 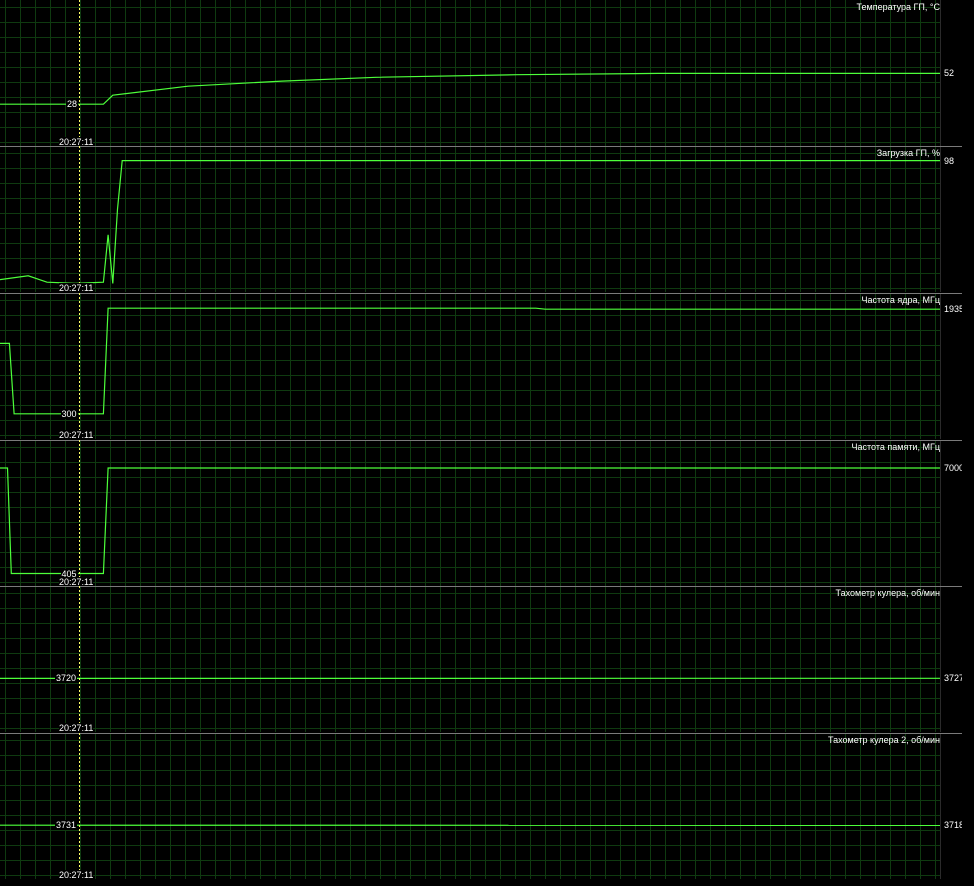 What do you see at coordinates (908, 153) in the screenshot?
I see `panel-title: Загрузка ГП, %` at bounding box center [908, 153].